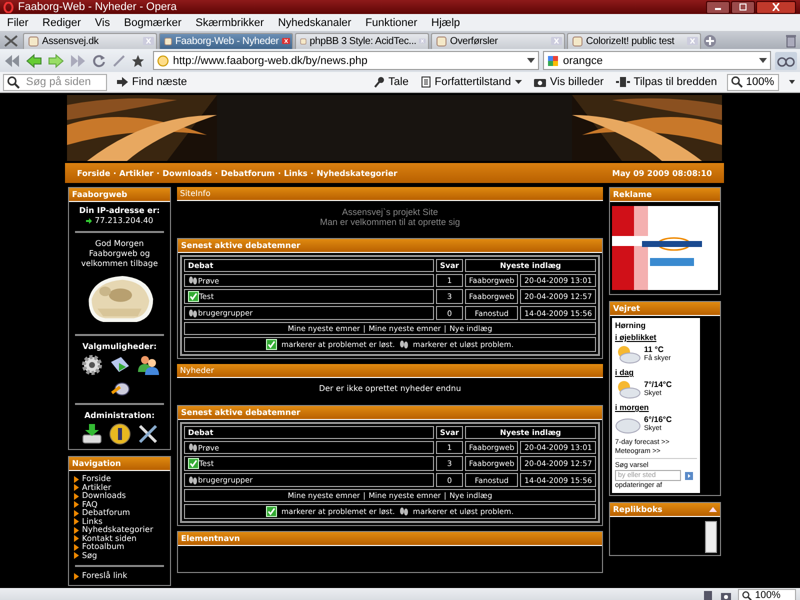 The width and height of the screenshot is (800, 600). Describe the element at coordinates (666, 82) in the screenshot. I see `fit-width-button: Tilpas til bredden` at that location.